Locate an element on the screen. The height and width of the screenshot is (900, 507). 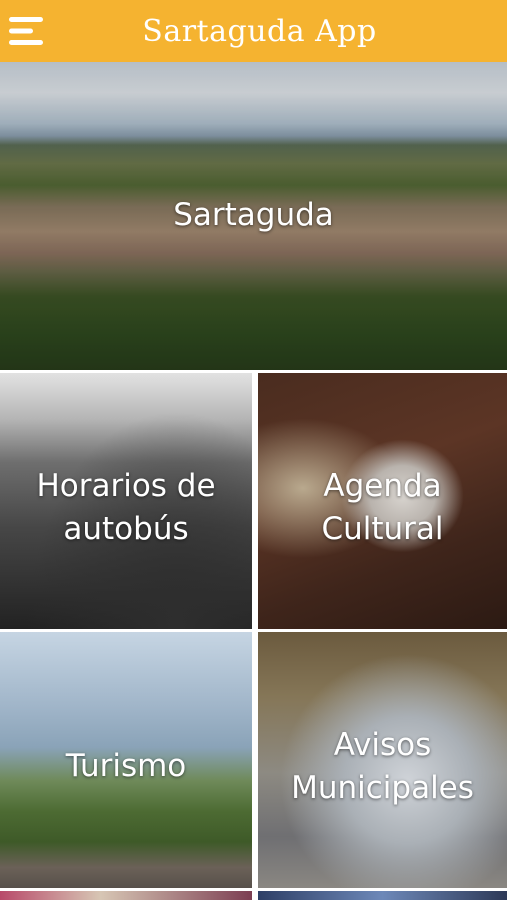
tile-horarios-autobus: Horarios de autobús is located at coordinates (126, 501).